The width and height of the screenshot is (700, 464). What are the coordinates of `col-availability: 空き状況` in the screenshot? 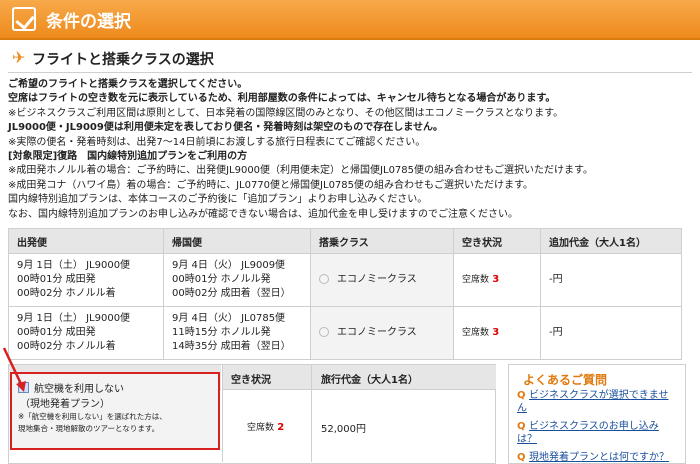 It's located at (497, 241).